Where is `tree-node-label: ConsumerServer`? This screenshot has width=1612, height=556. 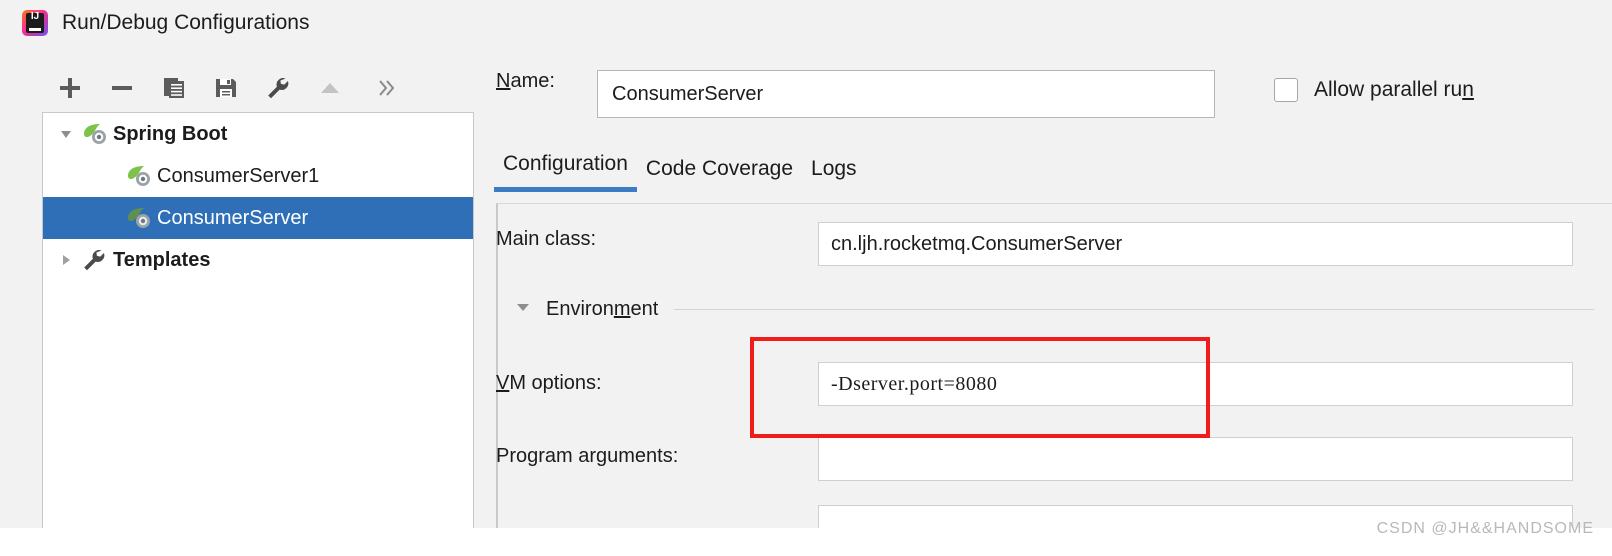 tree-node-label: ConsumerServer is located at coordinates (233, 217).